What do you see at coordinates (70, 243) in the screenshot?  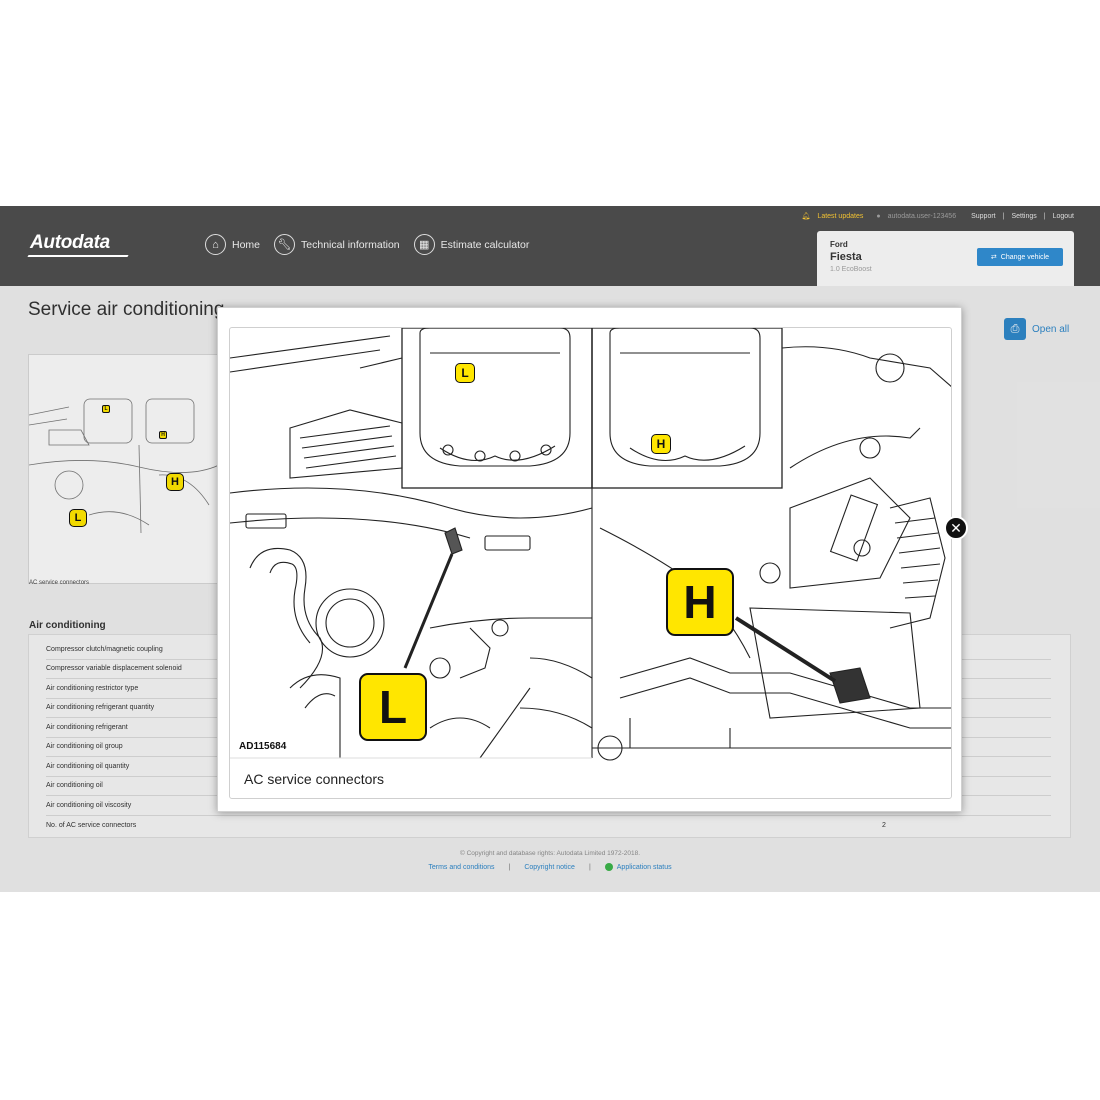 I see `autodata-logo: Autodata` at bounding box center [70, 243].